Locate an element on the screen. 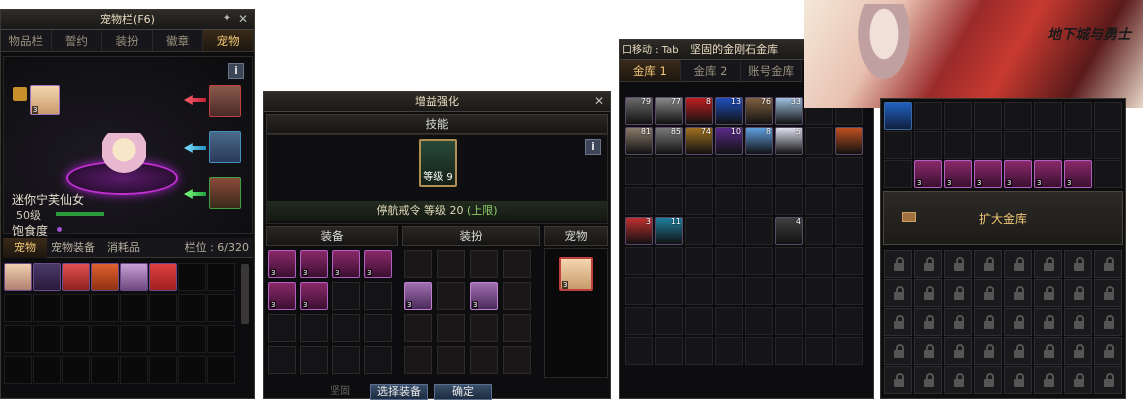 Image resolution: width=1143 pixels, height=402 pixels. expand-button: 扩大金库 is located at coordinates (1003, 218).